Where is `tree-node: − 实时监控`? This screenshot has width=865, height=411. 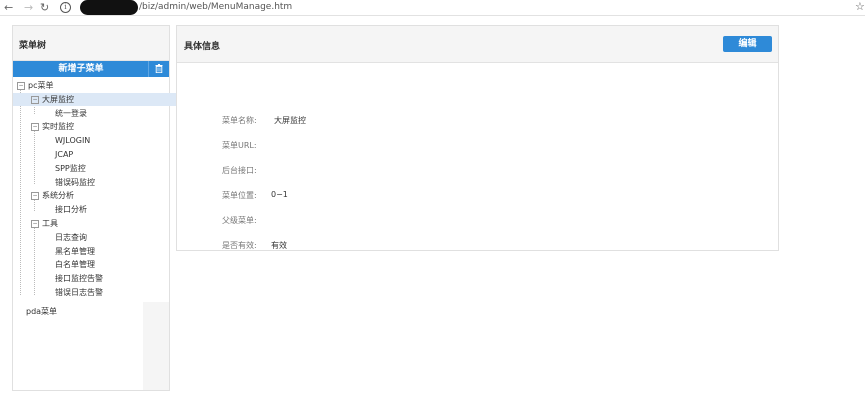
tree-node: − 实时监控 is located at coordinates (52, 126).